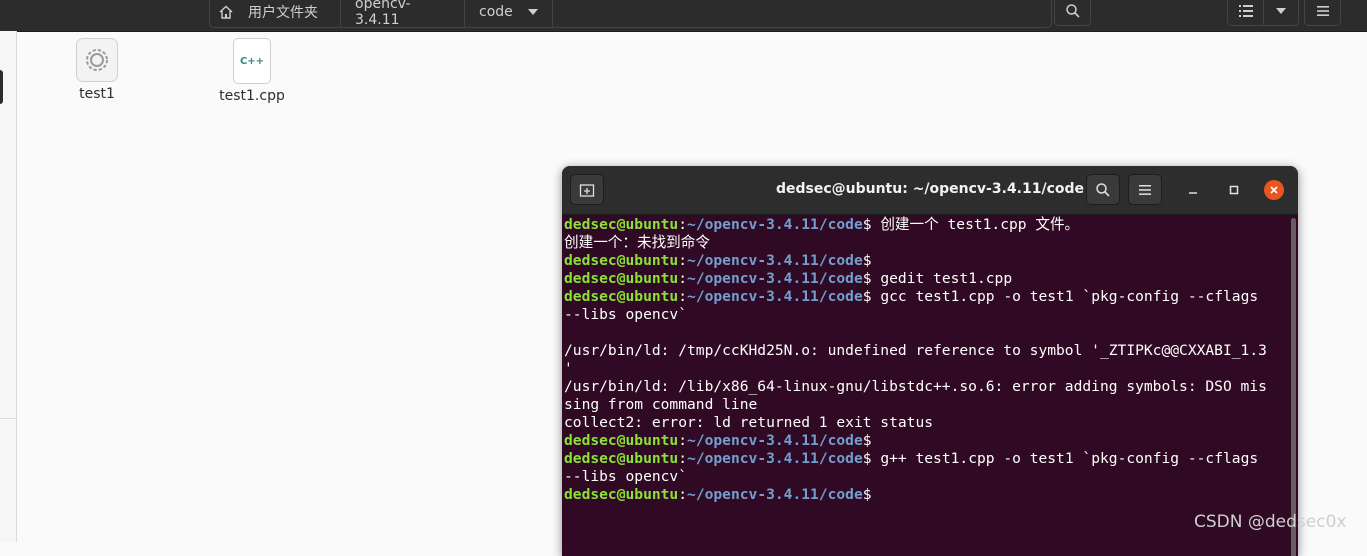 The height and width of the screenshot is (556, 1367). I want to click on terminal-scrollbar, so click(1293, 387).